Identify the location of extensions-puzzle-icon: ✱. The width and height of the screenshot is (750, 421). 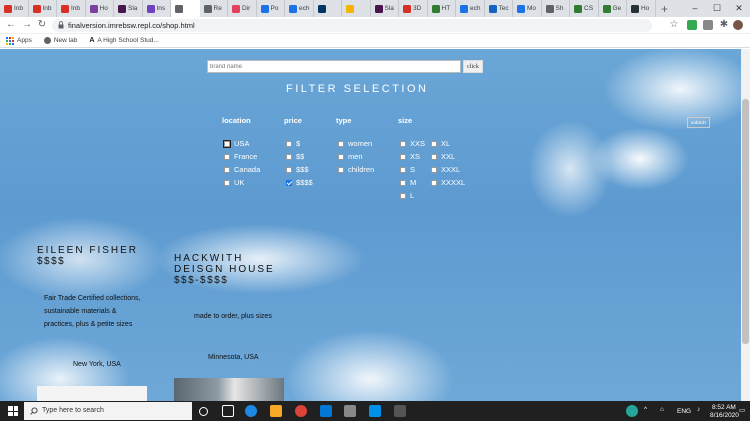
(724, 25).